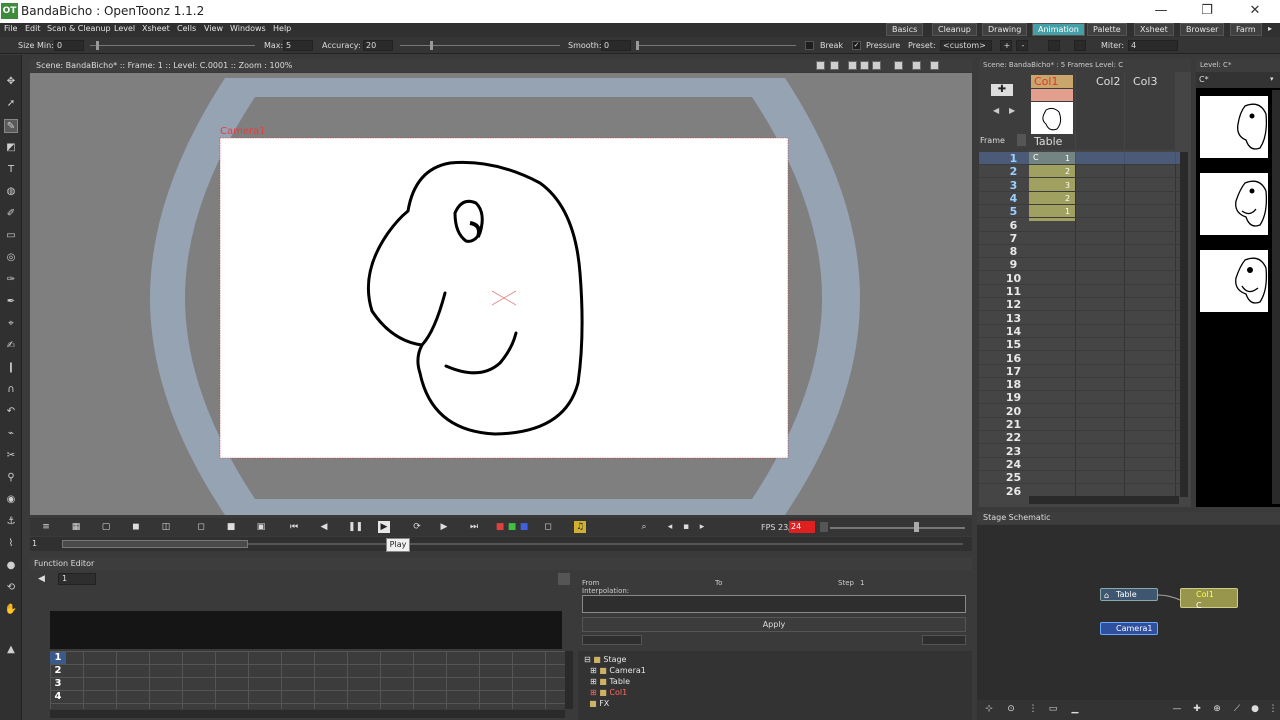 This screenshot has width=1280, height=720. I want to click on step-value: 1, so click(862, 583).